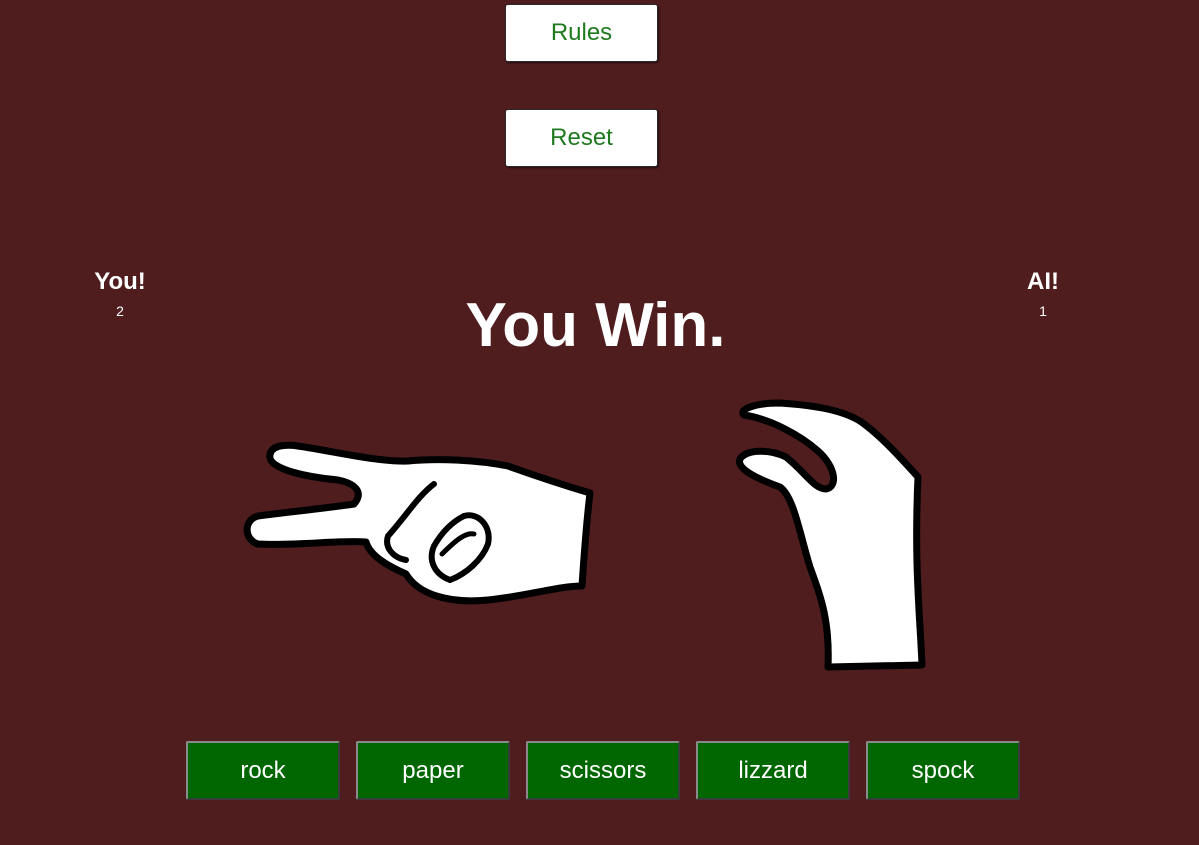 The height and width of the screenshot is (845, 1199). I want to click on scissors-button: scissors, so click(603, 770).